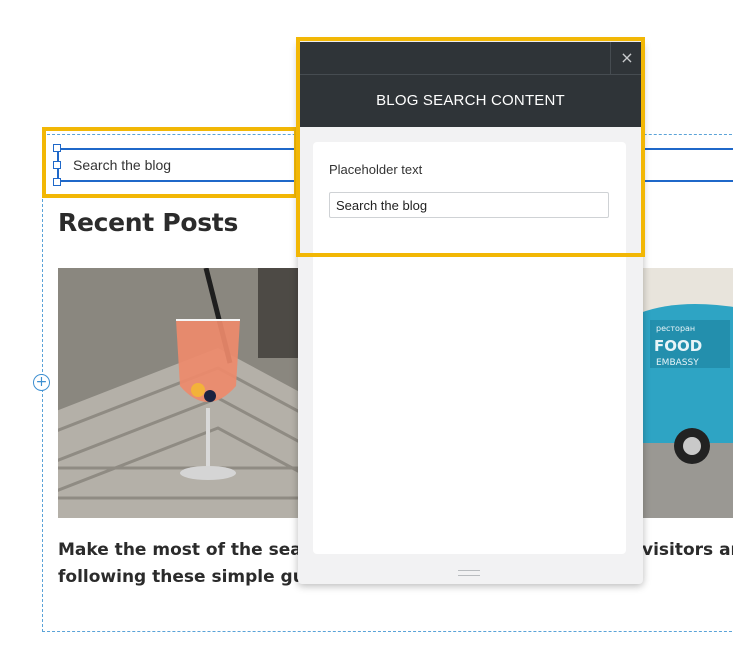 This screenshot has width=733, height=658. Describe the element at coordinates (57, 148) in the screenshot. I see `resize-handle-top` at that location.